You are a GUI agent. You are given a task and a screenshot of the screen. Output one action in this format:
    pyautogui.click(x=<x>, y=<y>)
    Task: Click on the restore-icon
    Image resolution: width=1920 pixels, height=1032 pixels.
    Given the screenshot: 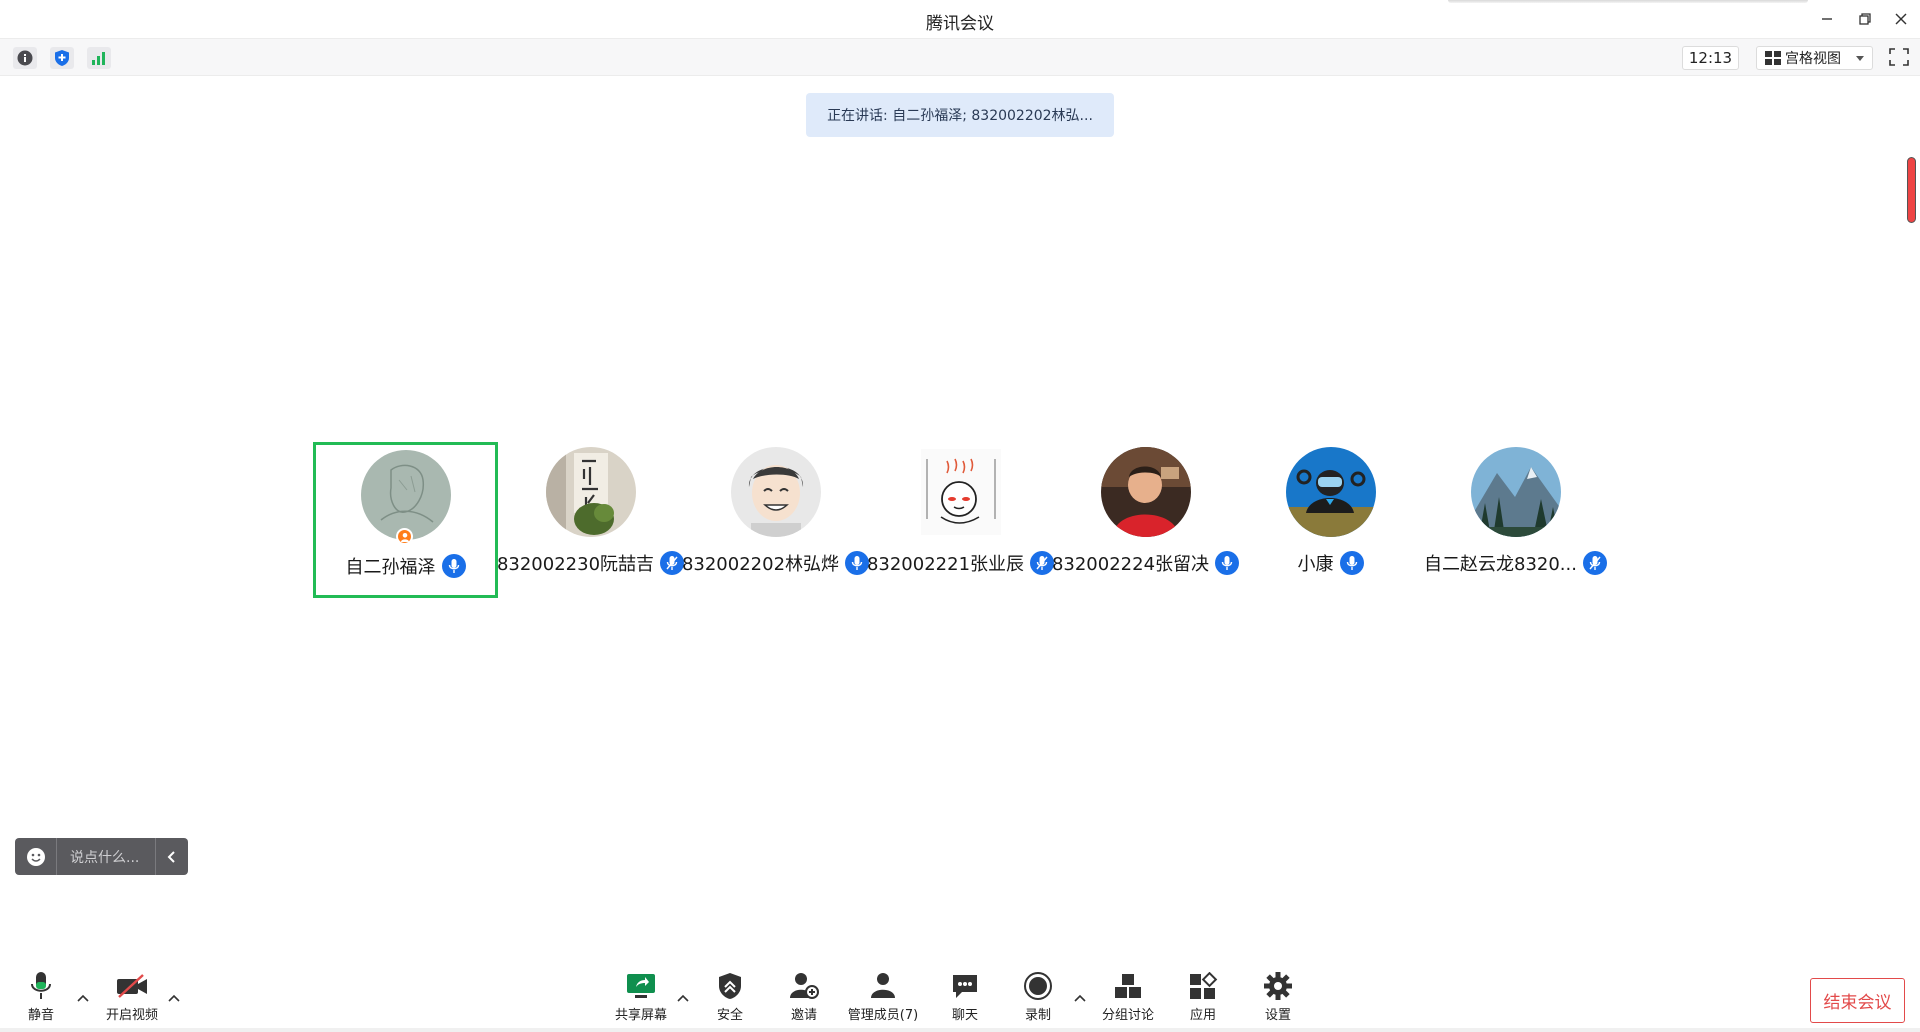 What is the action you would take?
    pyautogui.click(x=1865, y=19)
    